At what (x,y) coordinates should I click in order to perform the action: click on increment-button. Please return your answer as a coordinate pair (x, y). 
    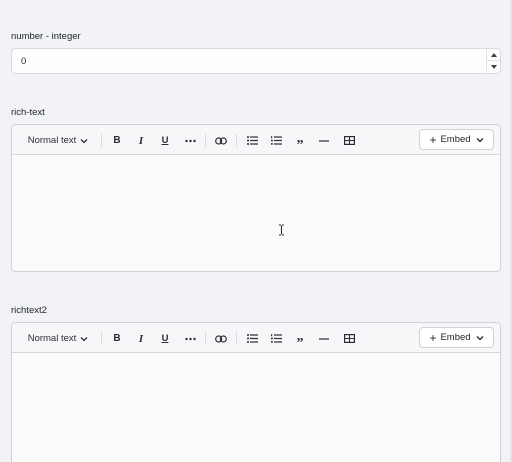
    Looking at the image, I should click on (493, 55).